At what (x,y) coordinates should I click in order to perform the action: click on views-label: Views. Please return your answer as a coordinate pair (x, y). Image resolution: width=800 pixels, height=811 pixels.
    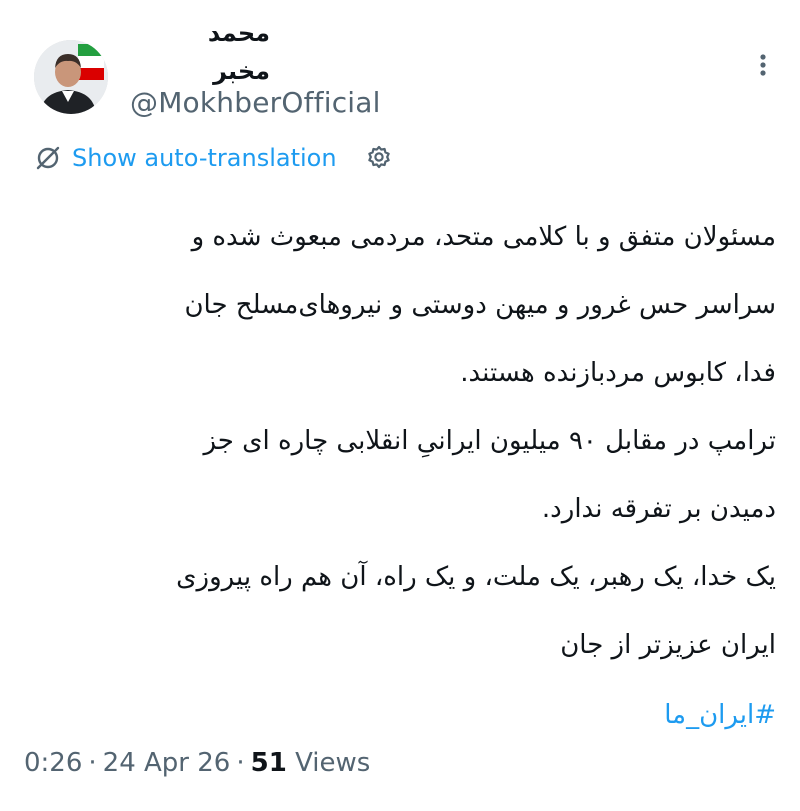
    Looking at the image, I should click on (333, 763).